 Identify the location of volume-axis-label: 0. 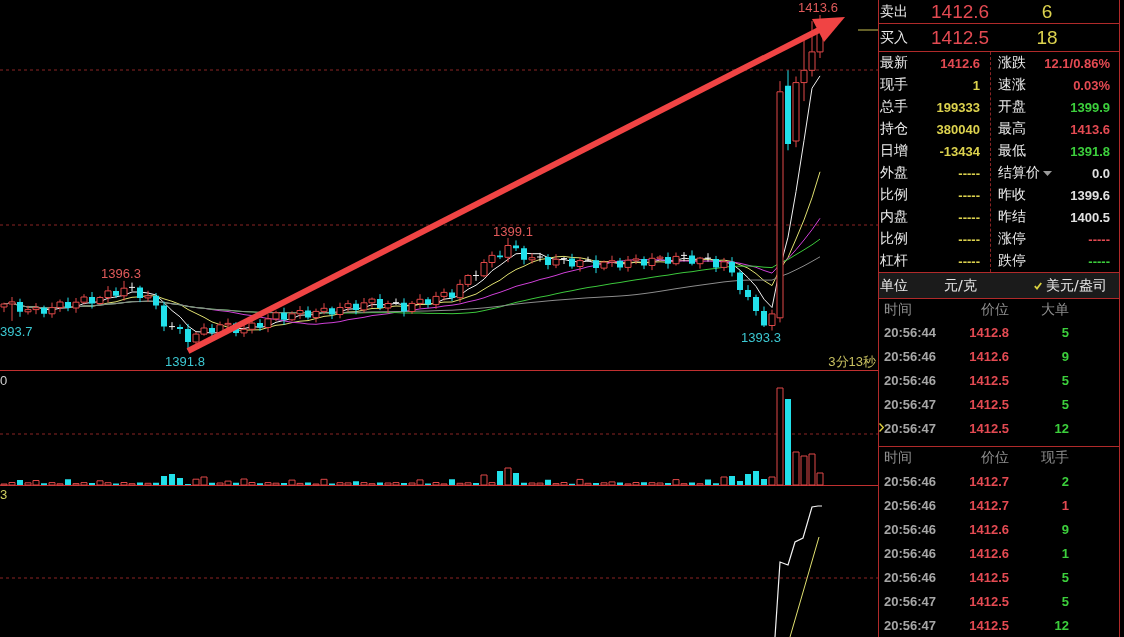
(4, 380).